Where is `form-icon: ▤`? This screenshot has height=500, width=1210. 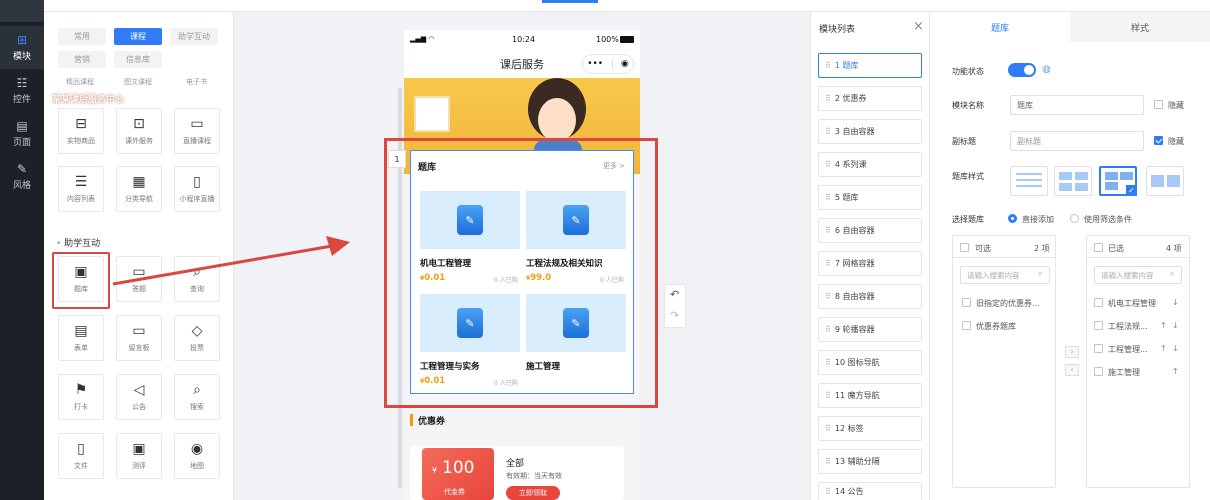 form-icon: ▤ is located at coordinates (81, 331).